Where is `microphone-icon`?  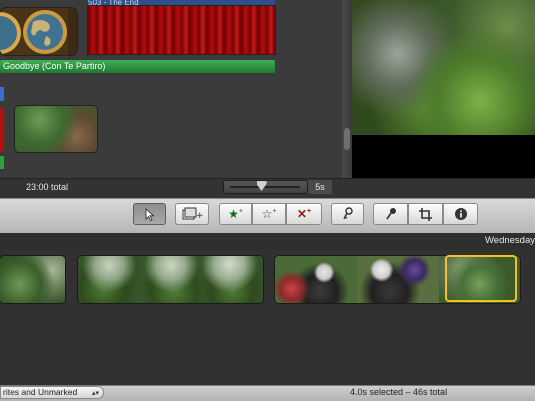
microphone-icon is located at coordinates (390, 214).